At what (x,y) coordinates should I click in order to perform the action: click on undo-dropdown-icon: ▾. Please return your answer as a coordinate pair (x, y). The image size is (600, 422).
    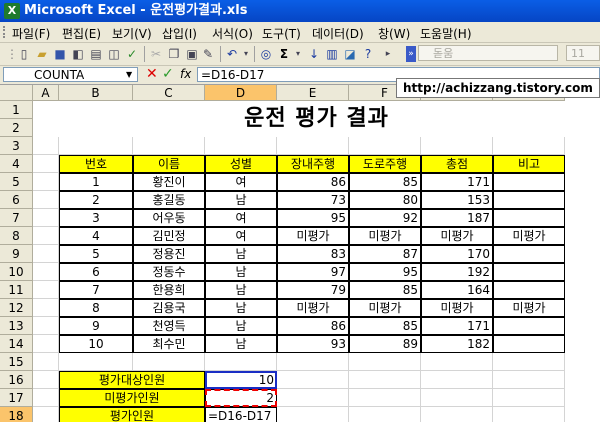
    Looking at the image, I should click on (246, 54).